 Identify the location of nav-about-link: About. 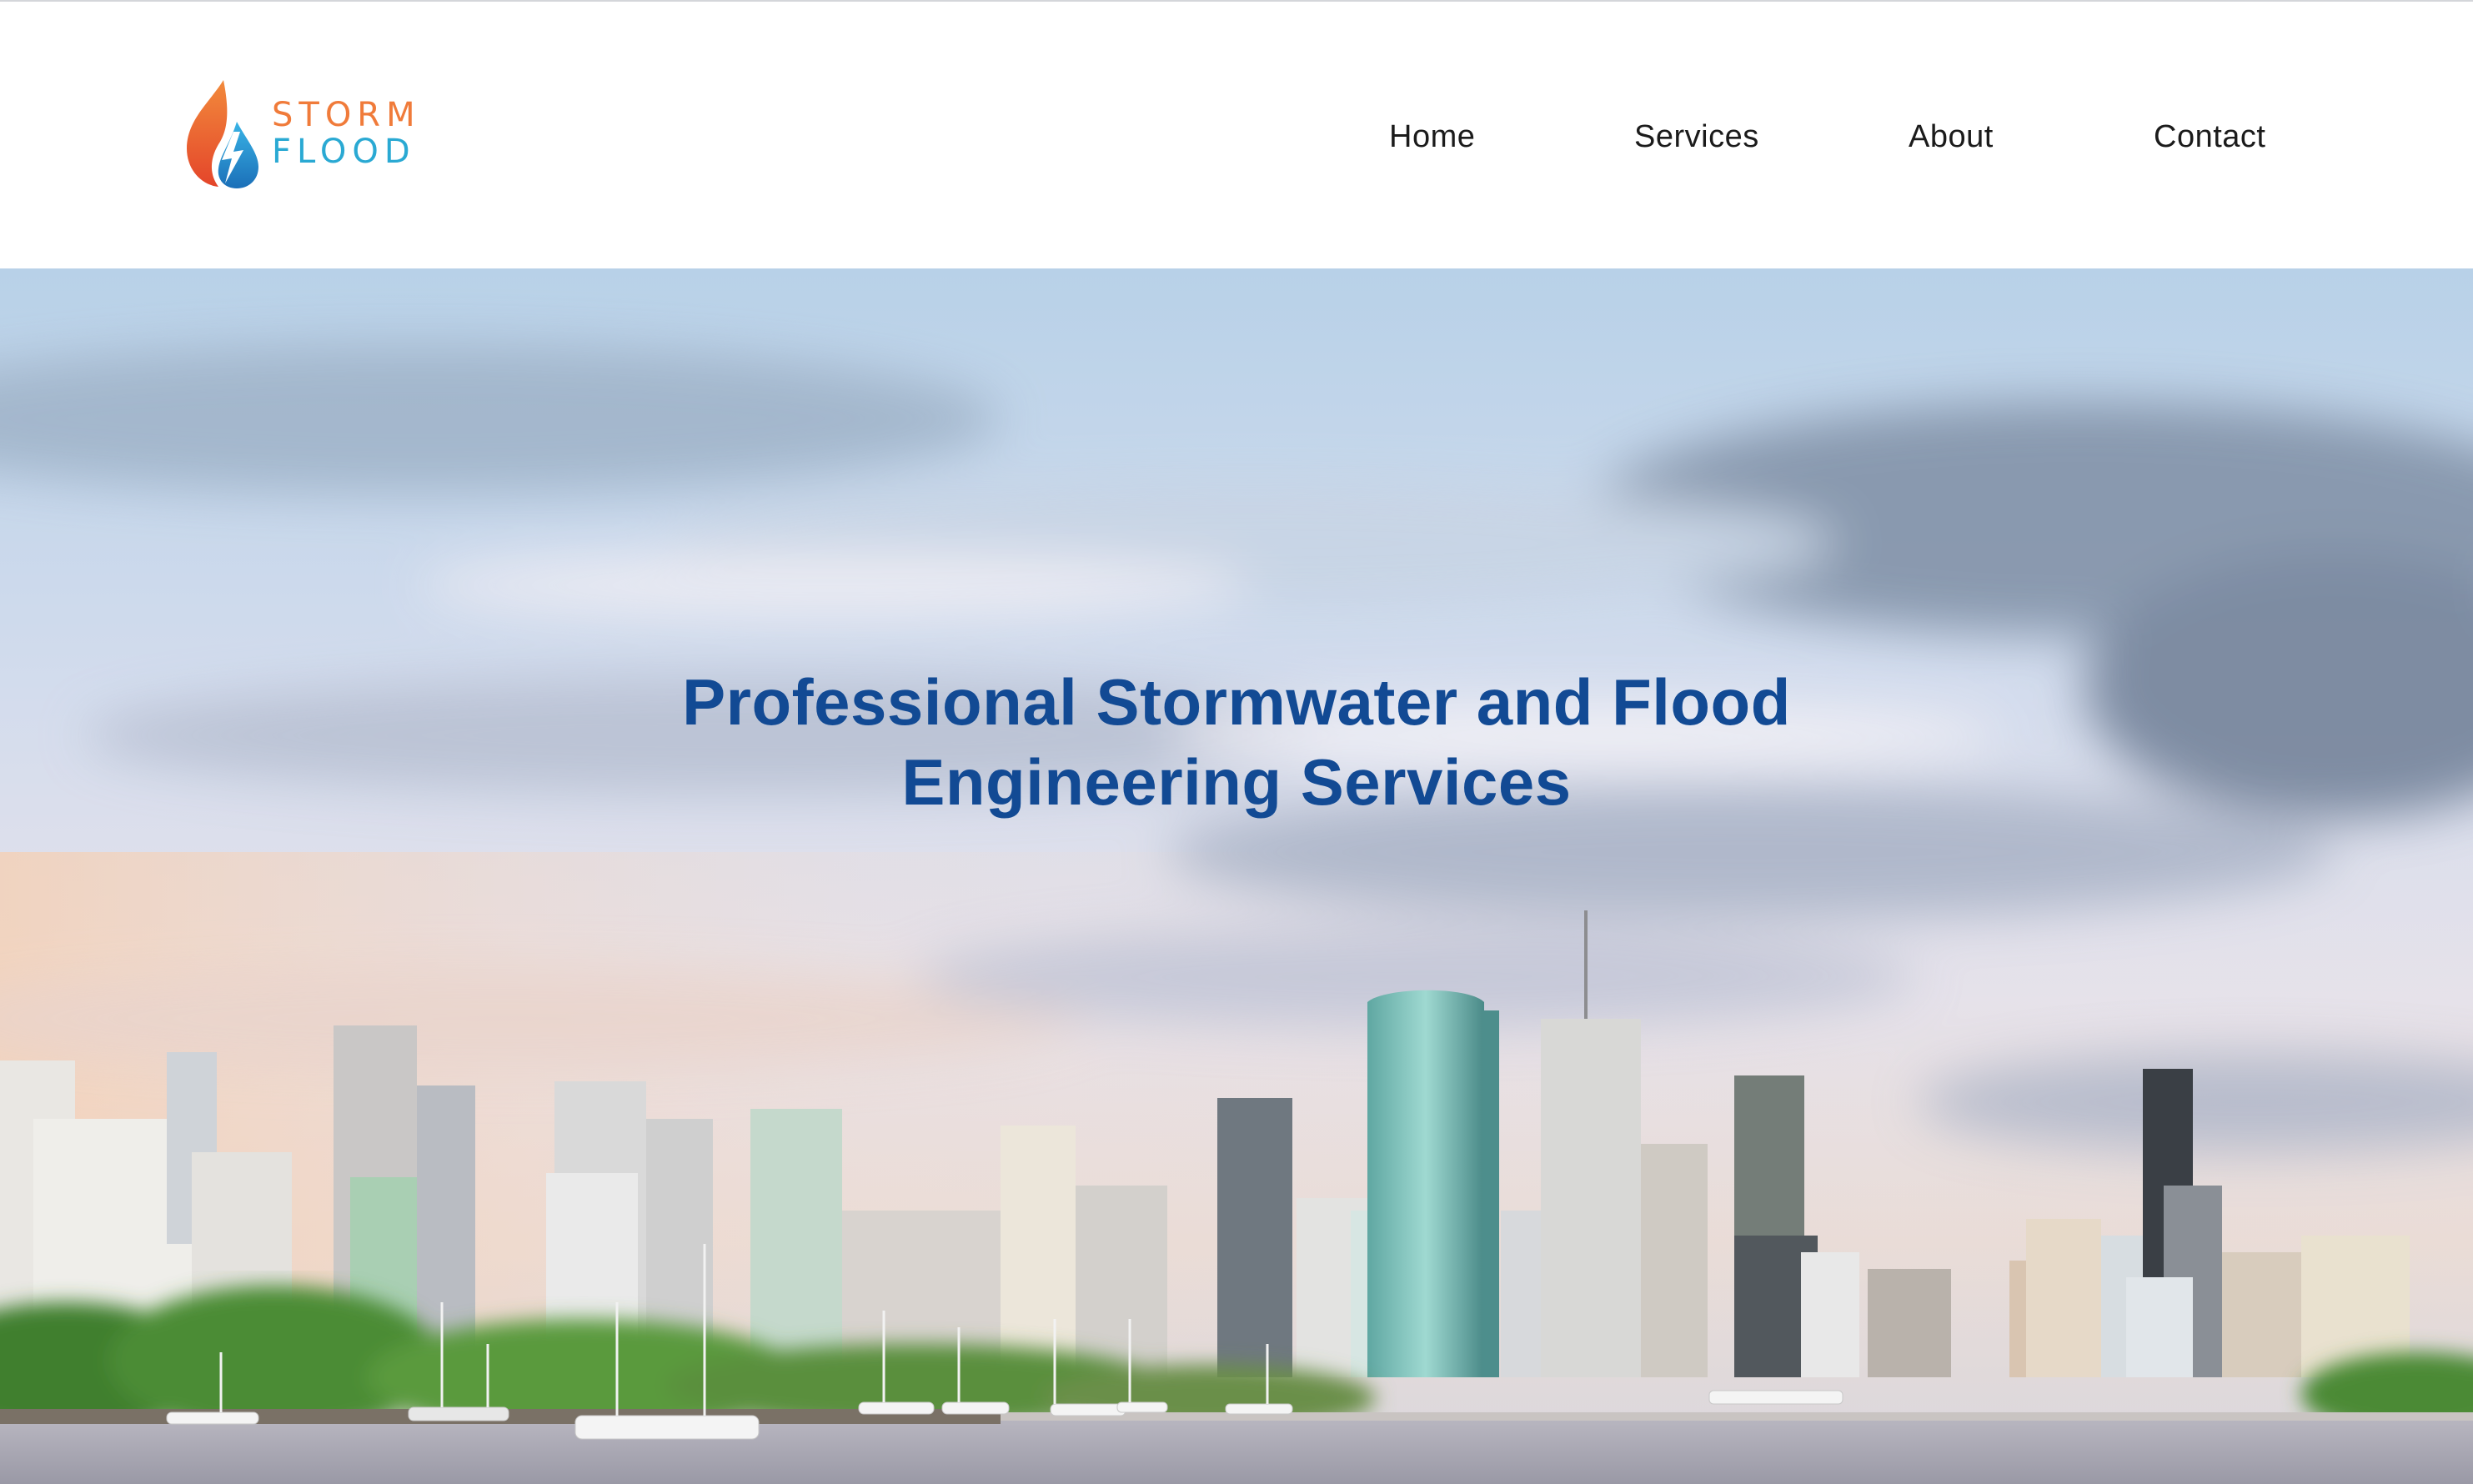
(1951, 137).